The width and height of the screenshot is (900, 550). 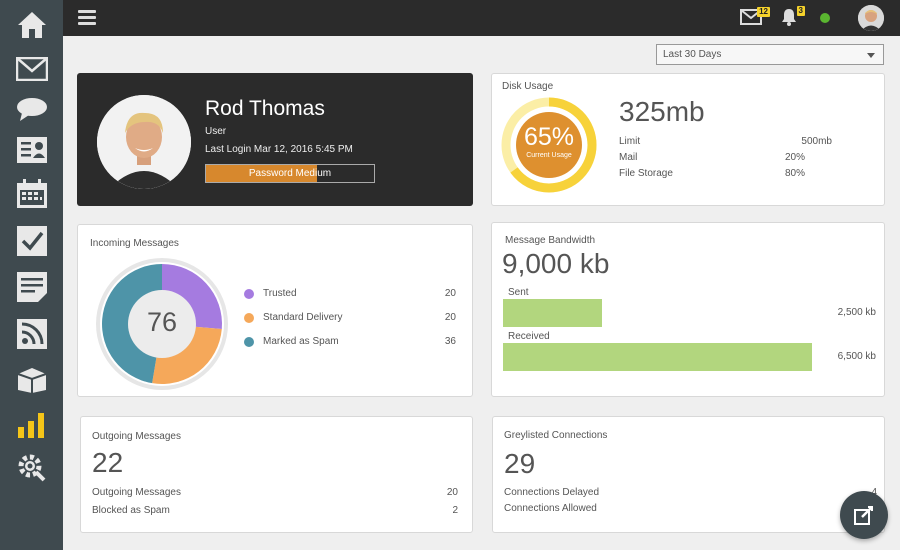 I want to click on period-select-value: Last 30 Days, so click(x=692, y=54).